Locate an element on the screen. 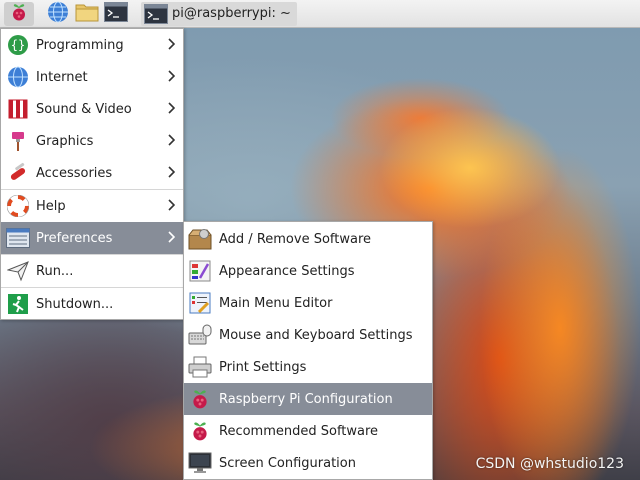 This screenshot has height=480, width=640. keyboard-mouse-icon is located at coordinates (200, 335).